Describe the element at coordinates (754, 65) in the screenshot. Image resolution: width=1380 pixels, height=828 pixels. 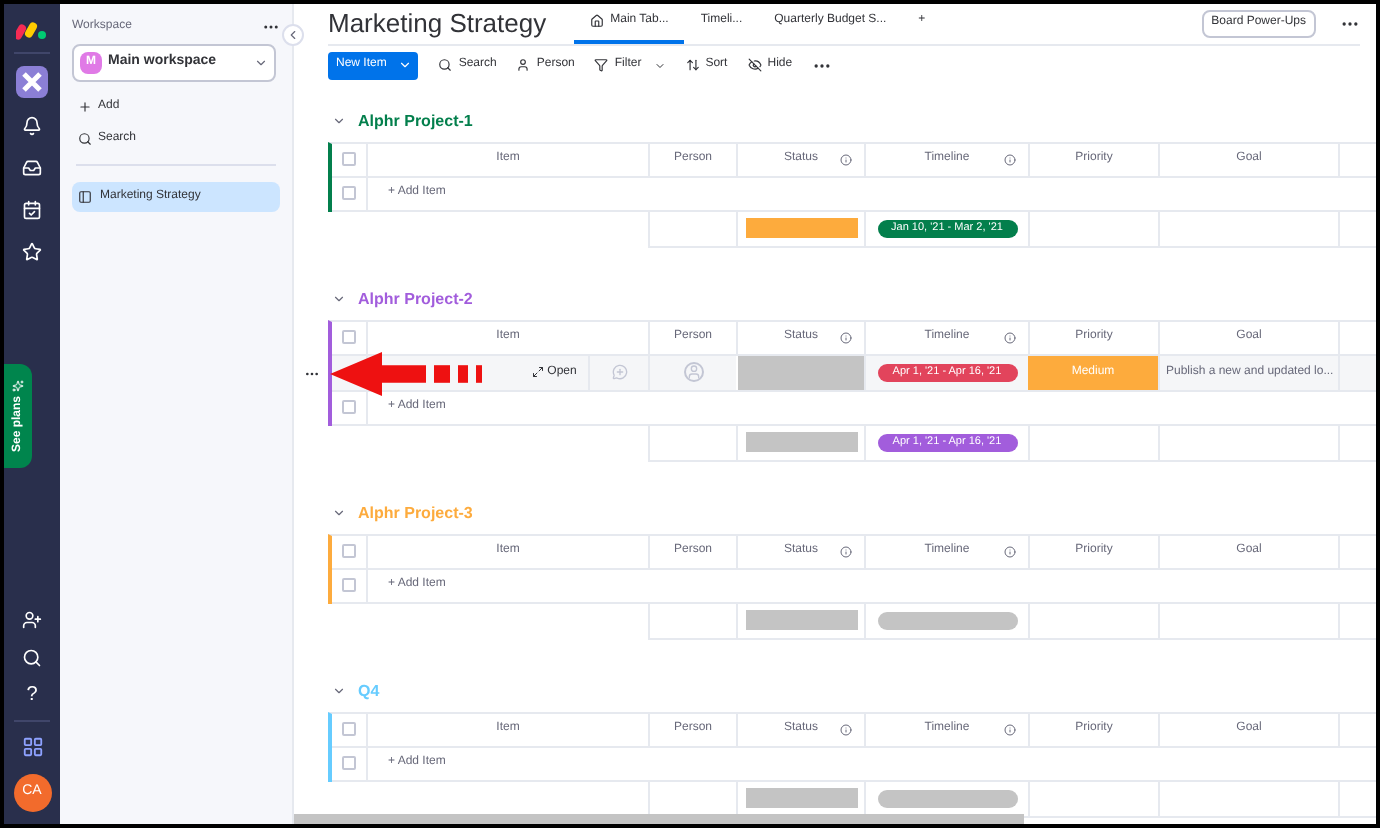
I see `eye-icon` at that location.